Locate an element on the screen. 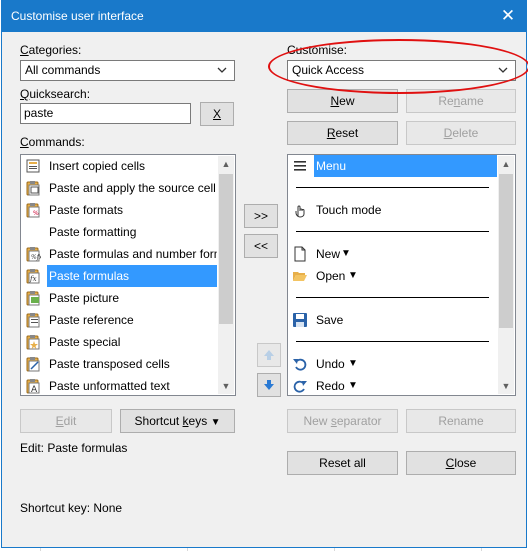 Image resolution: width=528 pixels, height=551 pixels. save-icon is located at coordinates (300, 320).